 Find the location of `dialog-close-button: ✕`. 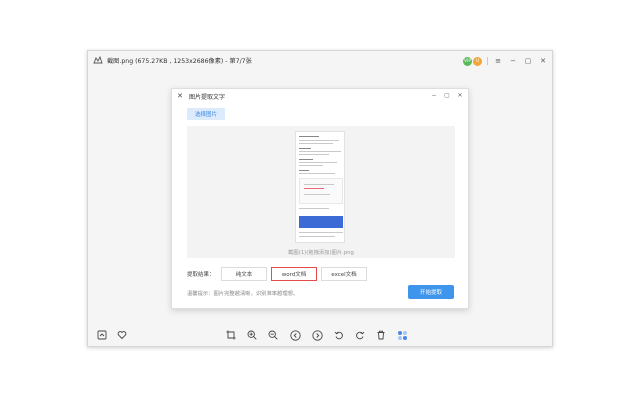

dialog-close-button: ✕ is located at coordinates (460, 95).